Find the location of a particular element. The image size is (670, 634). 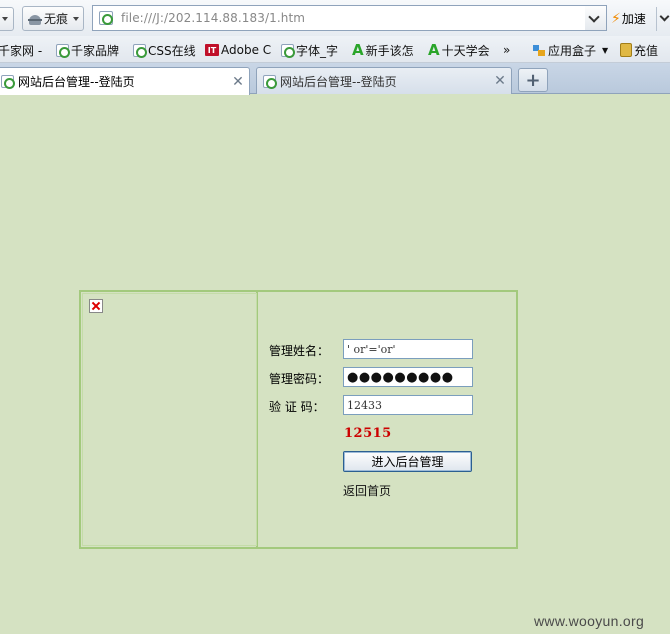

address-history-button is located at coordinates (596, 18).